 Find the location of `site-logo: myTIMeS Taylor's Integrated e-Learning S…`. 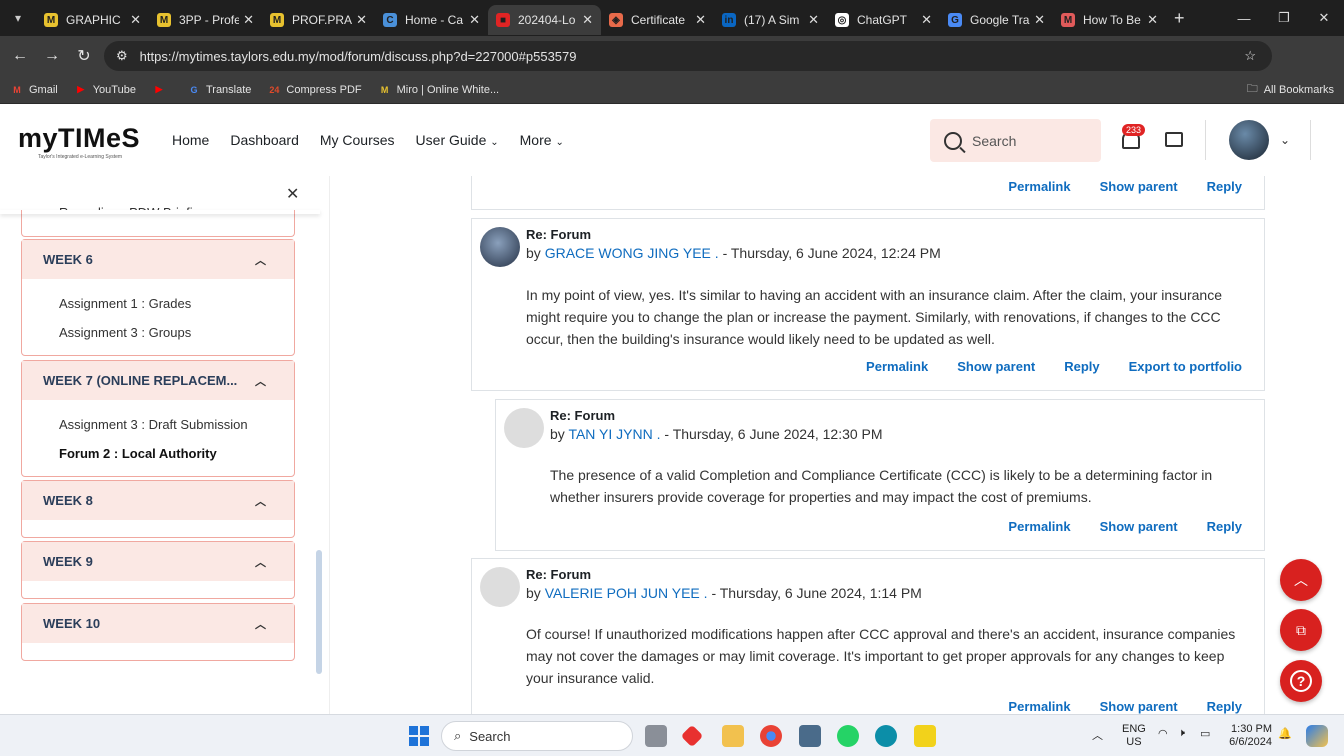

site-logo: myTIMeS Taylor's Integrated e-Learning S… is located at coordinates (79, 141).